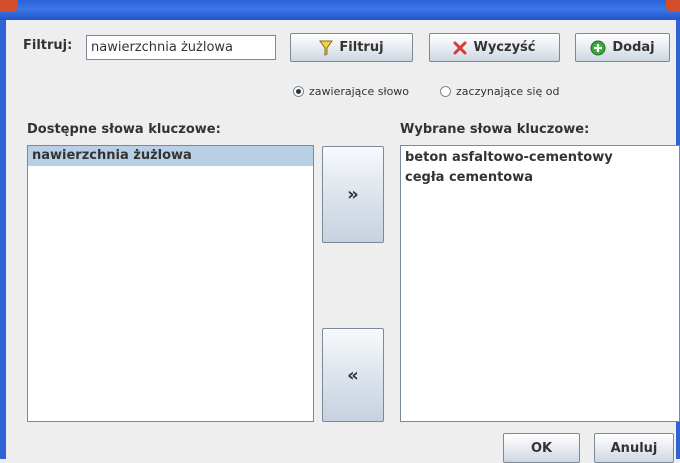 Image resolution: width=680 pixels, height=463 pixels. I want to click on move-left-button: «, so click(353, 375).